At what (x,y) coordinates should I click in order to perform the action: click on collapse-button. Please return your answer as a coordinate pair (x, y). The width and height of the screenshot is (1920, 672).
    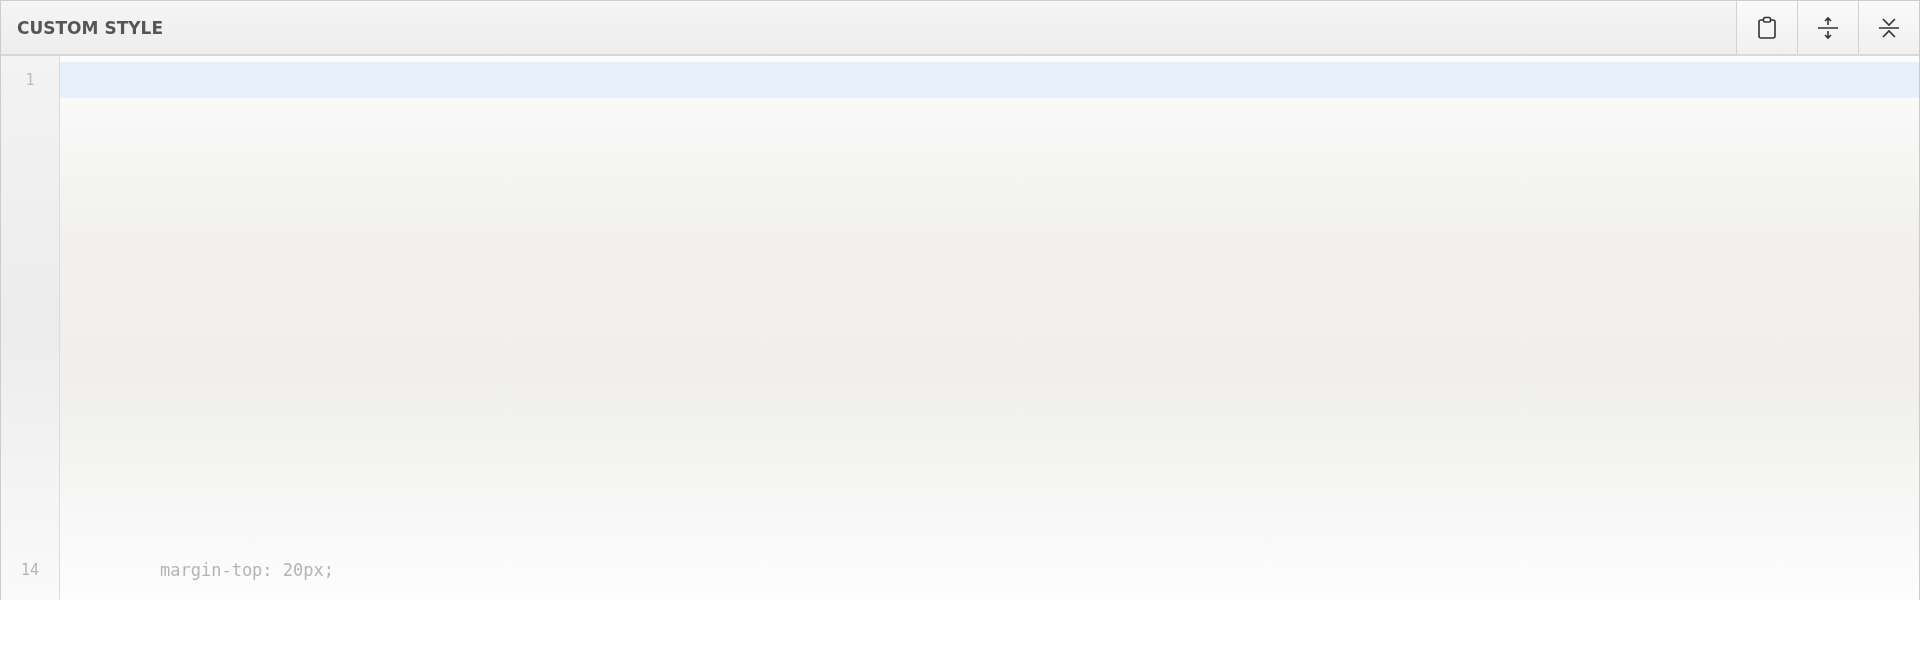
    Looking at the image, I should click on (1888, 27).